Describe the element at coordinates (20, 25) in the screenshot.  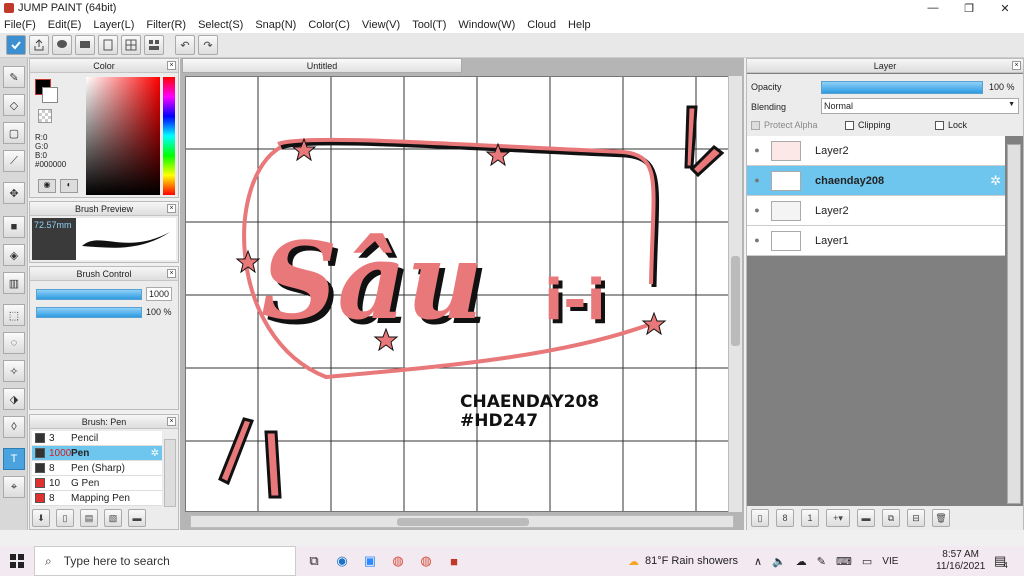
I see `menu-file: File(F)` at that location.